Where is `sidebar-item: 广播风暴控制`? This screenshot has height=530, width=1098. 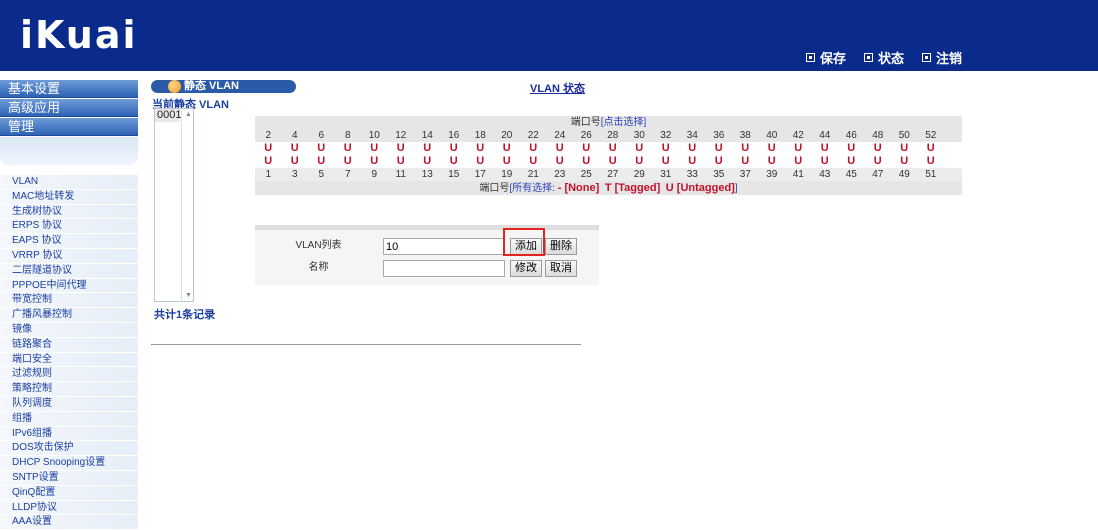 sidebar-item: 广播风暴控制 is located at coordinates (69, 315).